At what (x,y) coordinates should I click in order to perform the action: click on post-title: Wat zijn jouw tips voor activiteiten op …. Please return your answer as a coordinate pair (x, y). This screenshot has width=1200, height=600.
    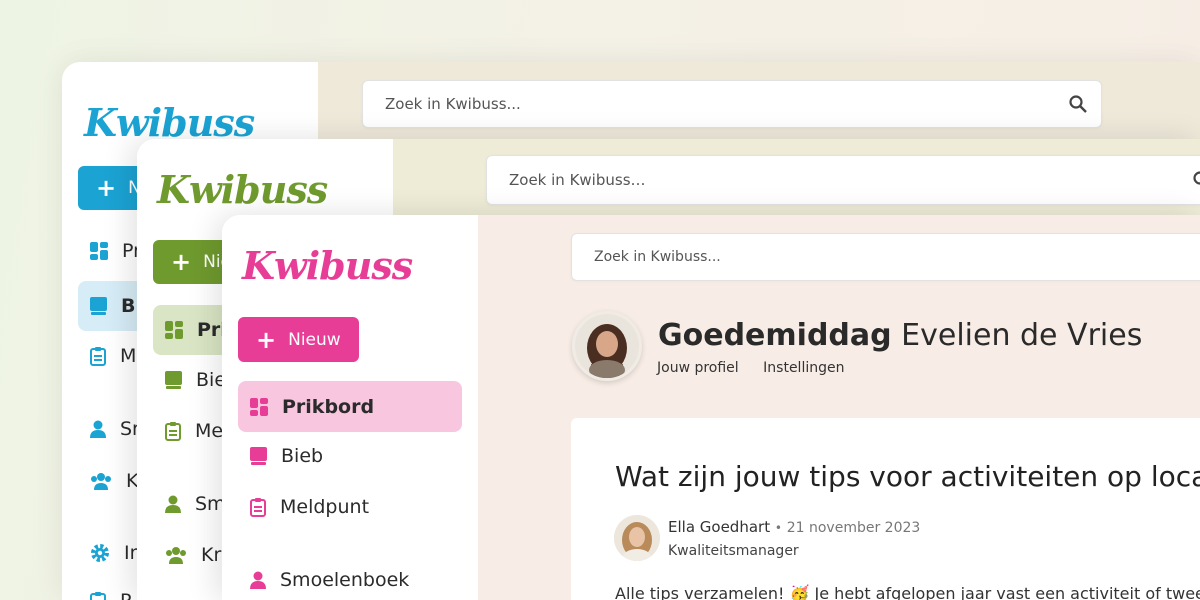
    Looking at the image, I should click on (907, 476).